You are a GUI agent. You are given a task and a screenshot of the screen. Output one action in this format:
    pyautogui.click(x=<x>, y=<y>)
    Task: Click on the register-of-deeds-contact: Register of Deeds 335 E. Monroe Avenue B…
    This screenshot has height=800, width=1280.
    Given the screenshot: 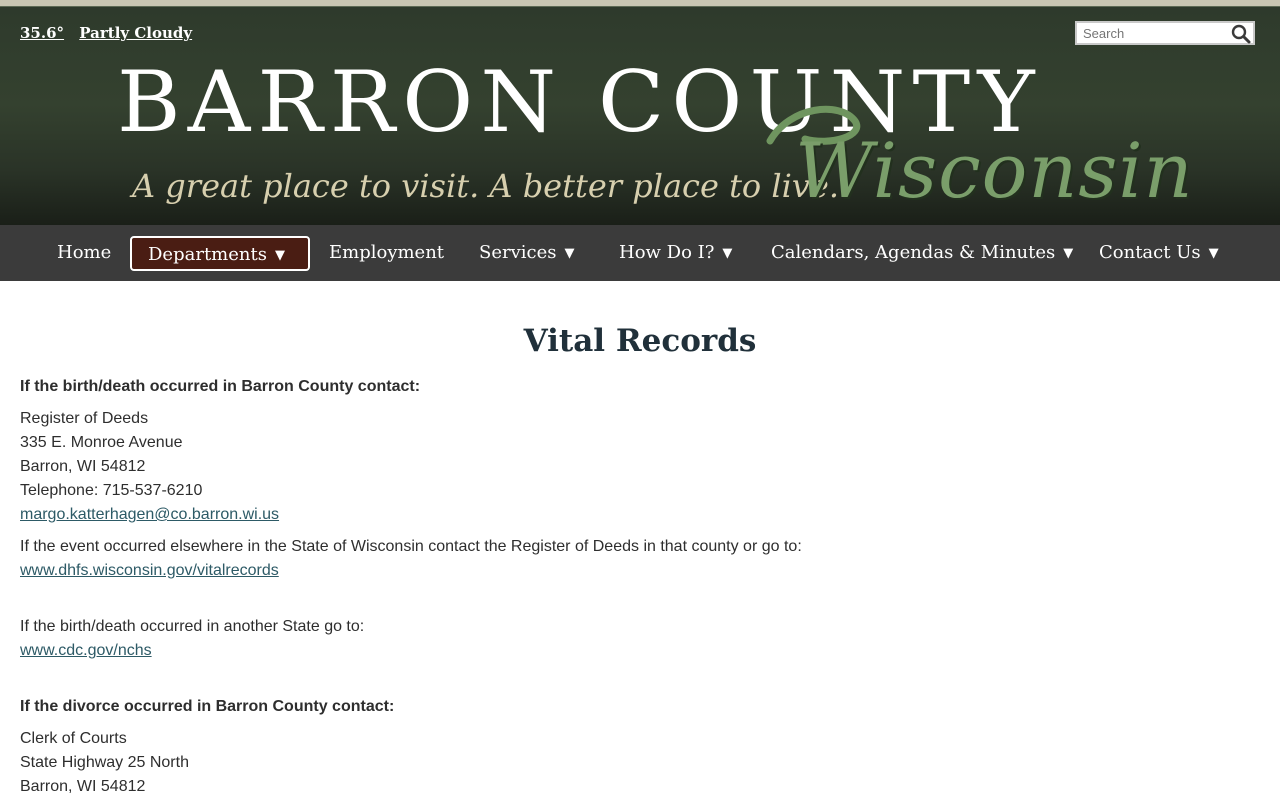 What is the action you would take?
    pyautogui.click(x=149, y=467)
    